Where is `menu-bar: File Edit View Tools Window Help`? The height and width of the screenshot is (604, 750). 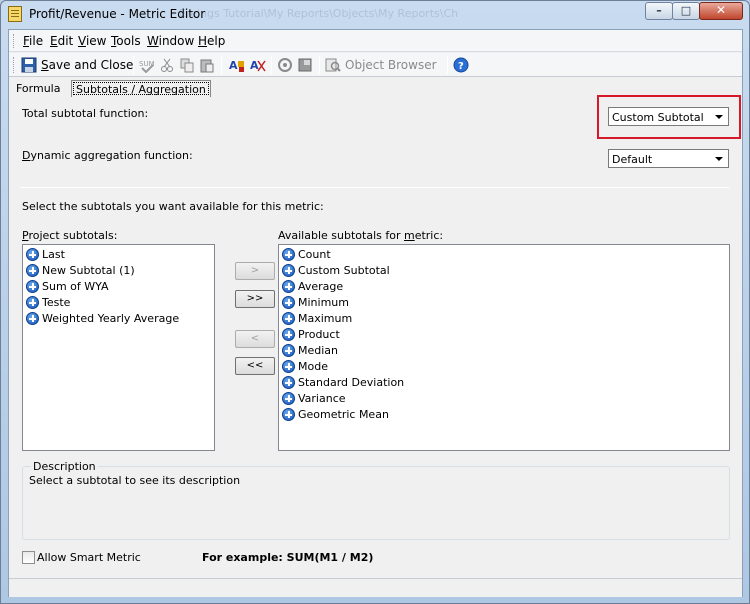 menu-bar: File Edit View Tools Window Help is located at coordinates (375, 41).